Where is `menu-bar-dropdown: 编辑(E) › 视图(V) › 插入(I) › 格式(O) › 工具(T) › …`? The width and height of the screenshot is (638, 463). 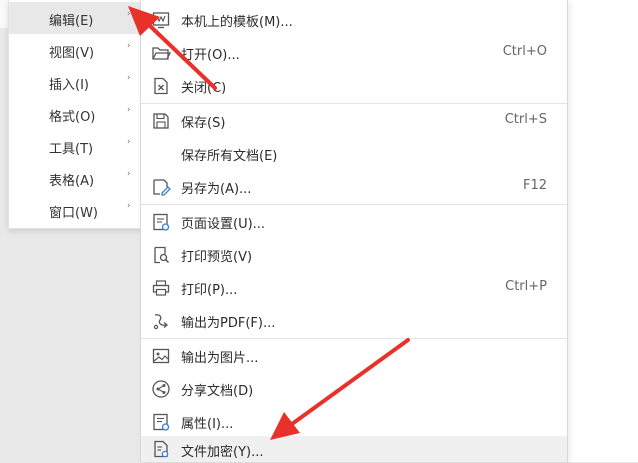 menu-bar-dropdown: 编辑(E) › 视图(V) › 插入(I) › 格式(O) › 工具(T) › … is located at coordinates (75, 114).